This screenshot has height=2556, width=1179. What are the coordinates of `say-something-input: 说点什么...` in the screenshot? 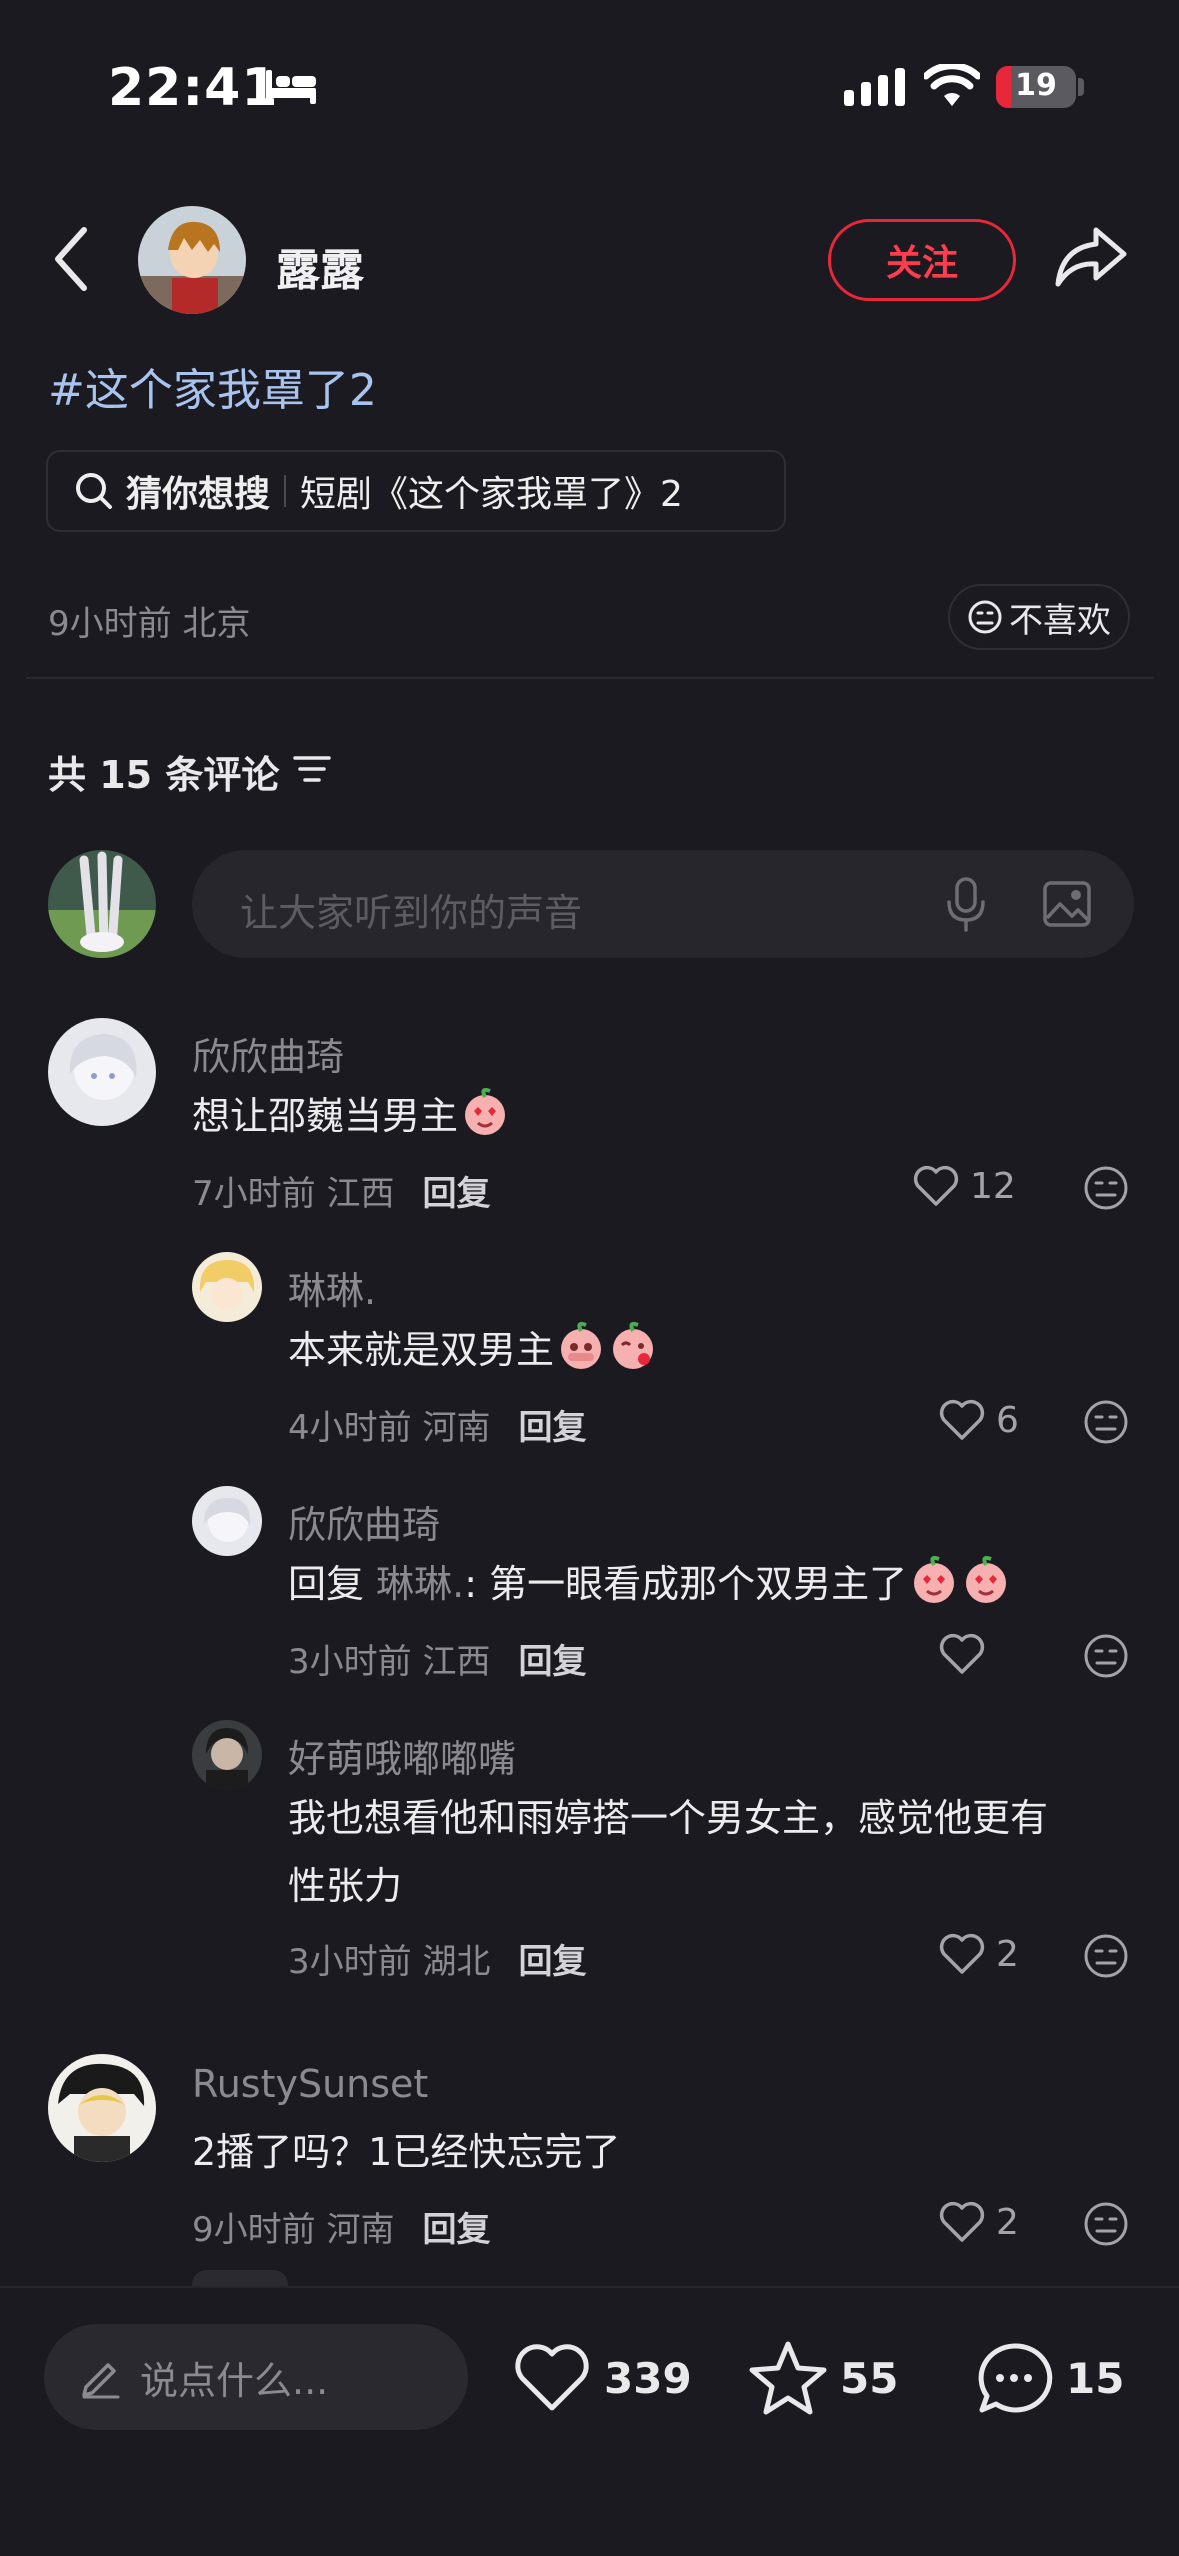 It's located at (256, 2377).